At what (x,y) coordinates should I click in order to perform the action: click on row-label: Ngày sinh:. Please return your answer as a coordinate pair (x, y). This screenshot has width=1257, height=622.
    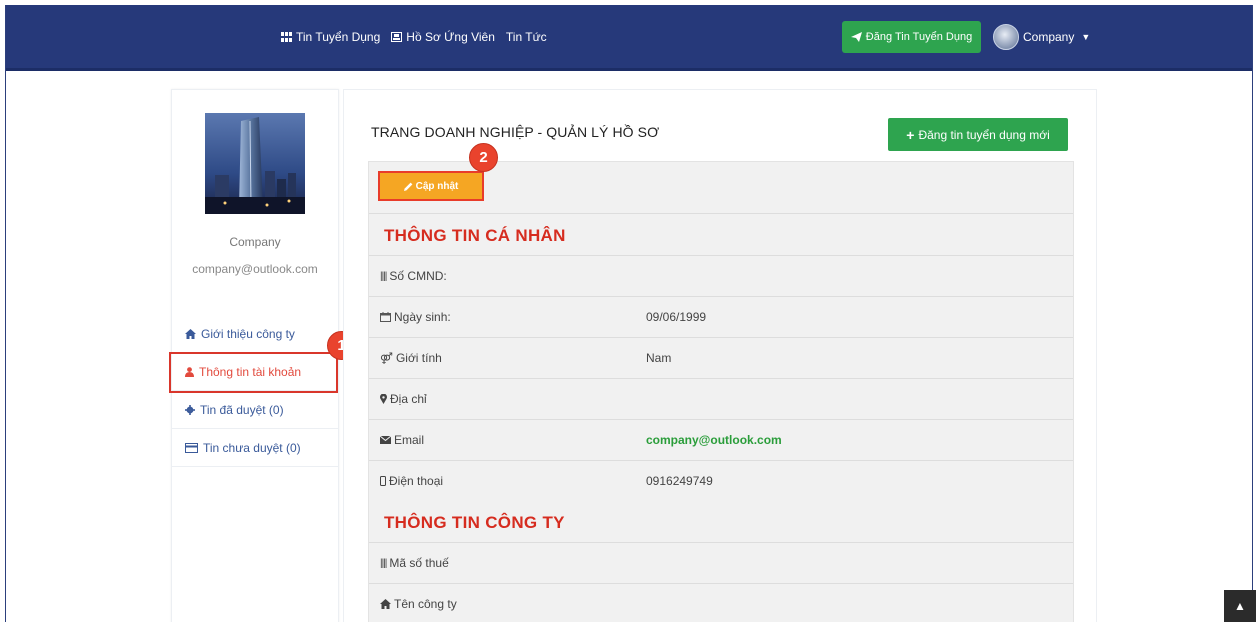
    Looking at the image, I should click on (422, 317).